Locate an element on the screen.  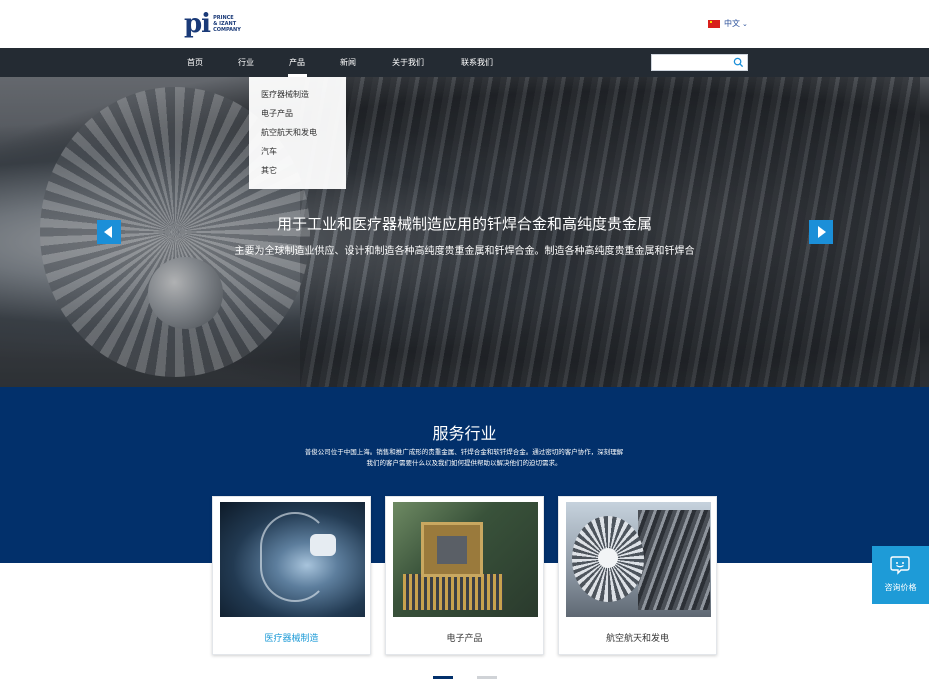
industry-card-medical: 医疗器械制造 is located at coordinates (291, 575).